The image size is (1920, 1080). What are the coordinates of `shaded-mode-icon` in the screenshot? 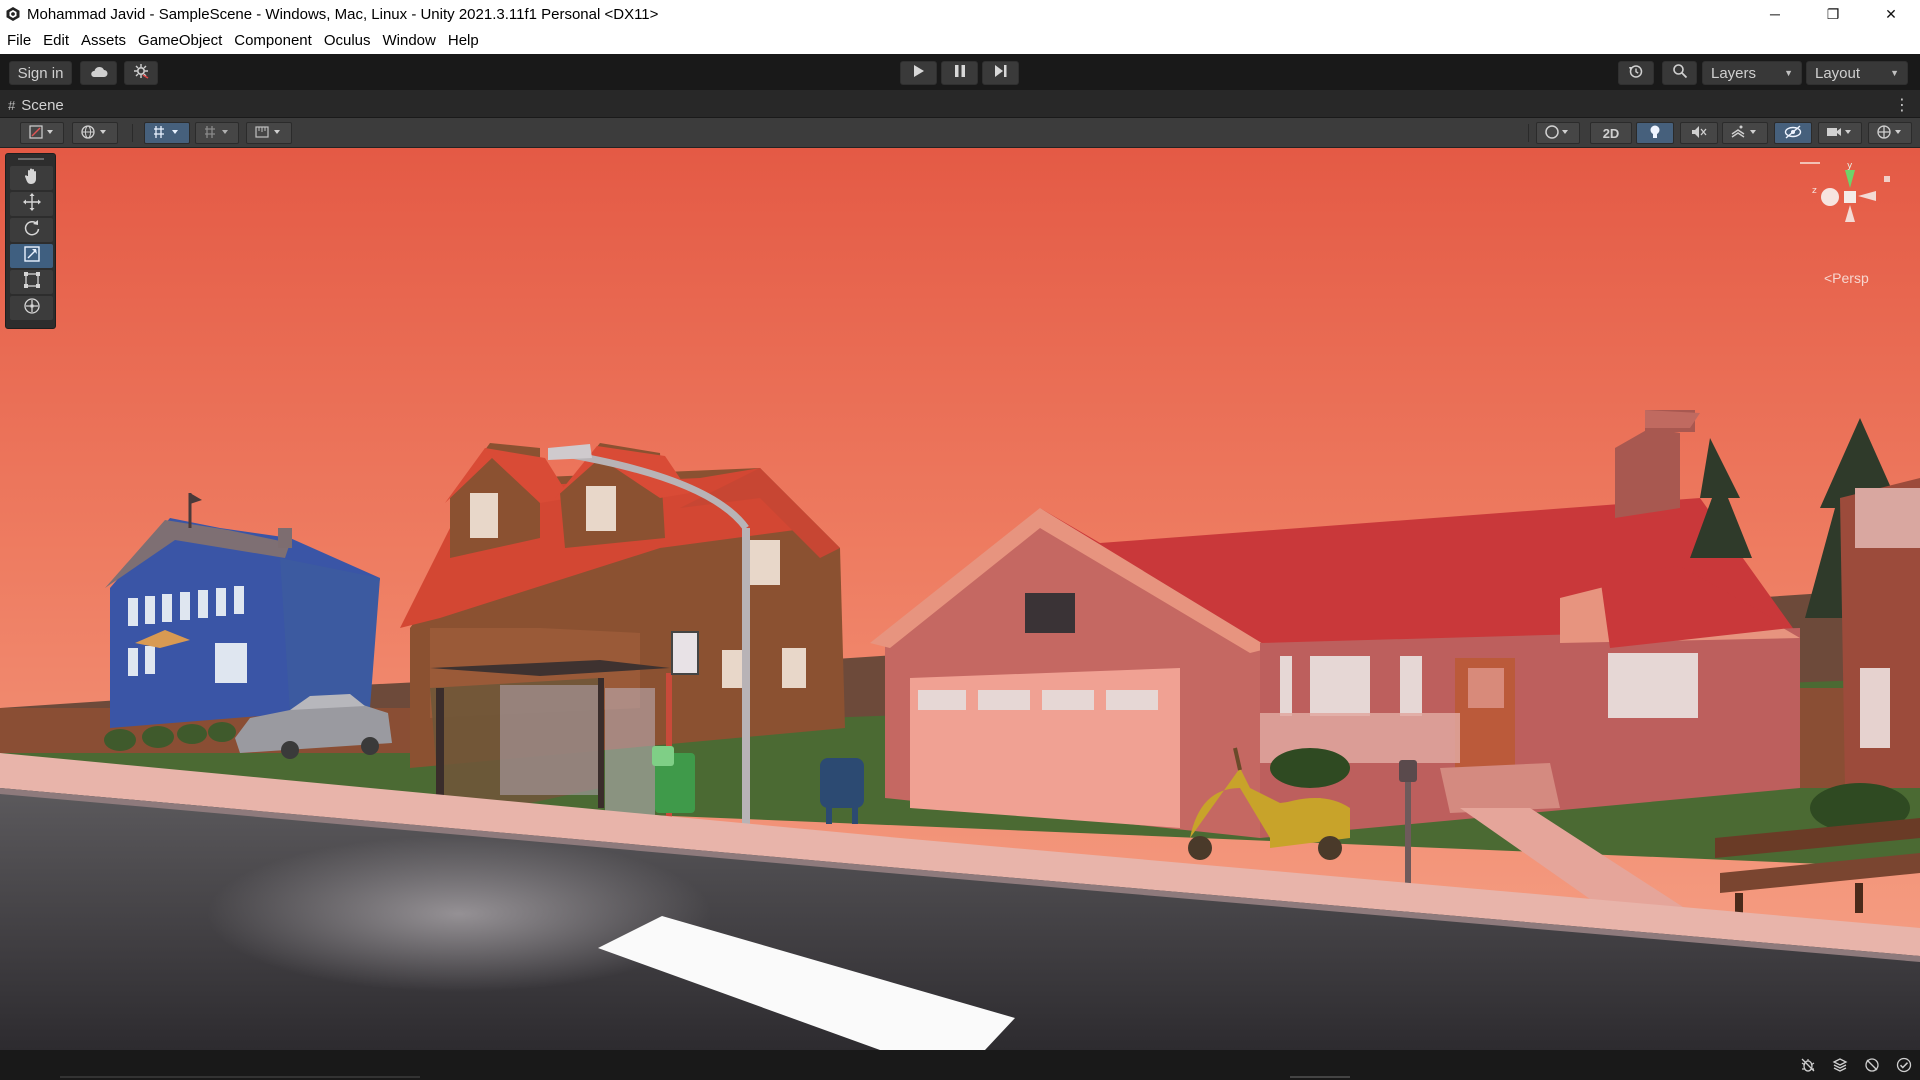 It's located at (42, 133).